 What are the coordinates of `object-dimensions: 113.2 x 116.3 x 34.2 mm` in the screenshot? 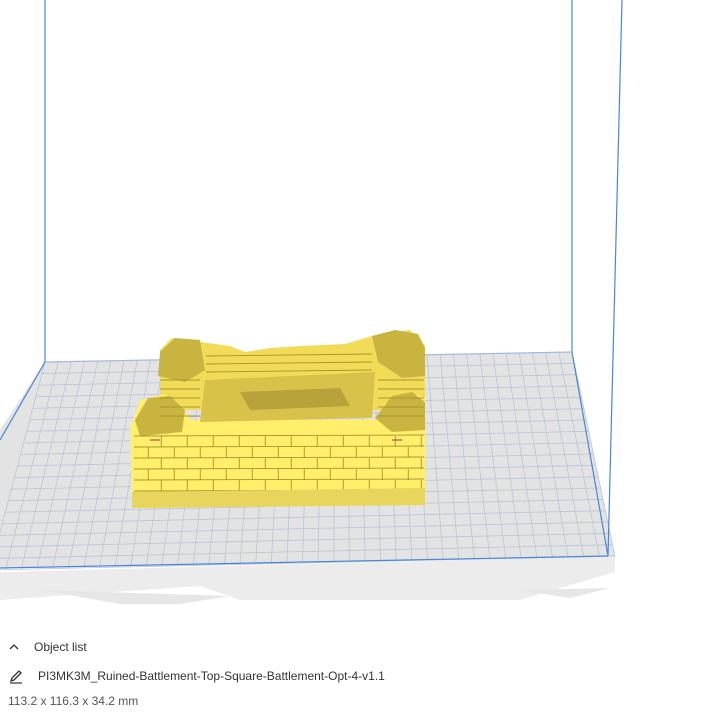 It's located at (73, 701).